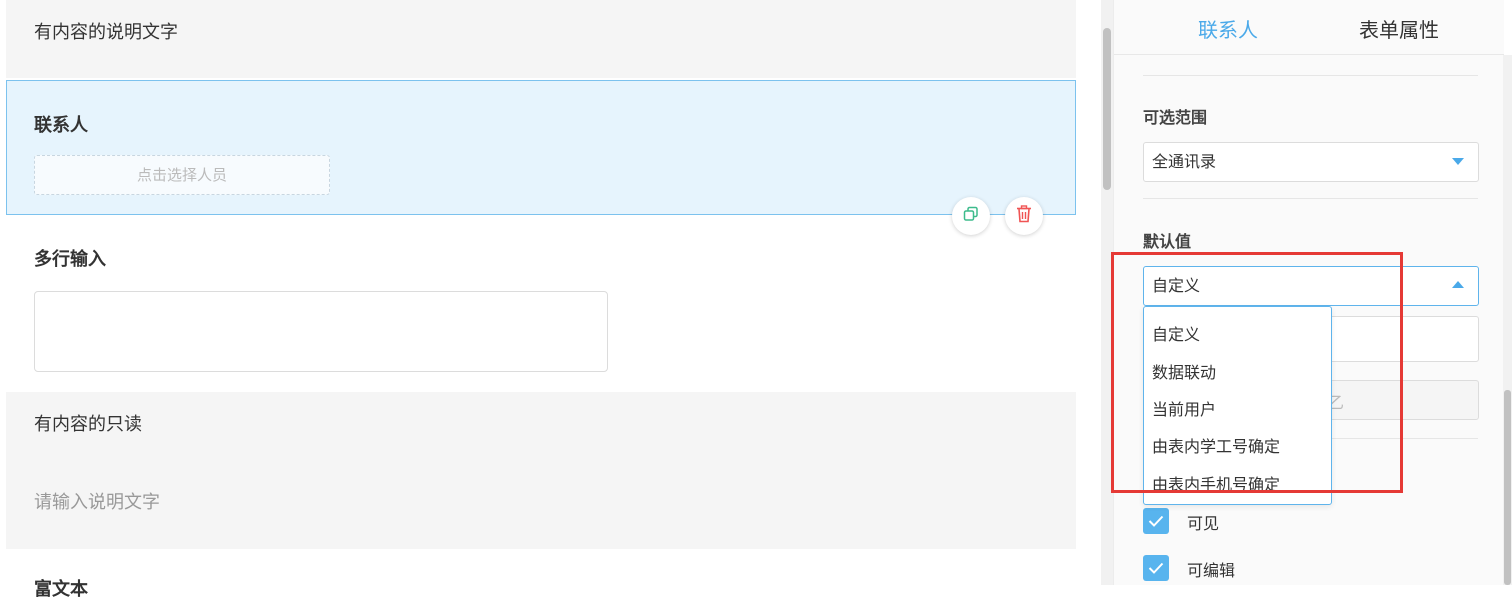 The width and height of the screenshot is (1512, 601). I want to click on dropdown-option: 由表内手机号确定, so click(1216, 483).